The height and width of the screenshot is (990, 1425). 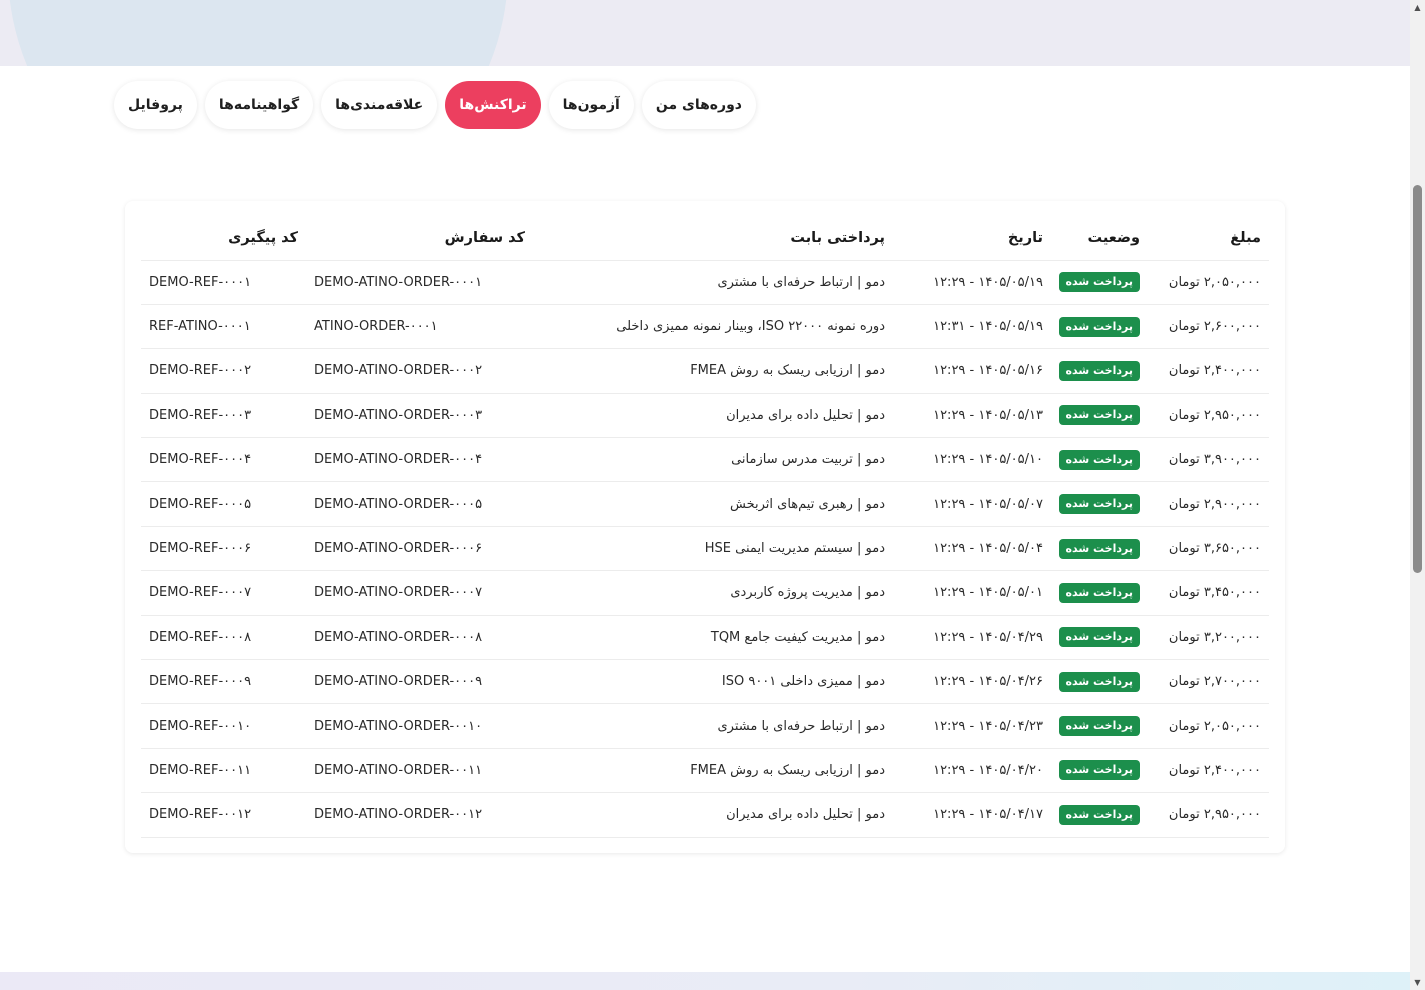 What do you see at coordinates (1208, 327) in the screenshot?
I see `cell-amount: ۲,۶۰۰,۰۰۰ تومان` at bounding box center [1208, 327].